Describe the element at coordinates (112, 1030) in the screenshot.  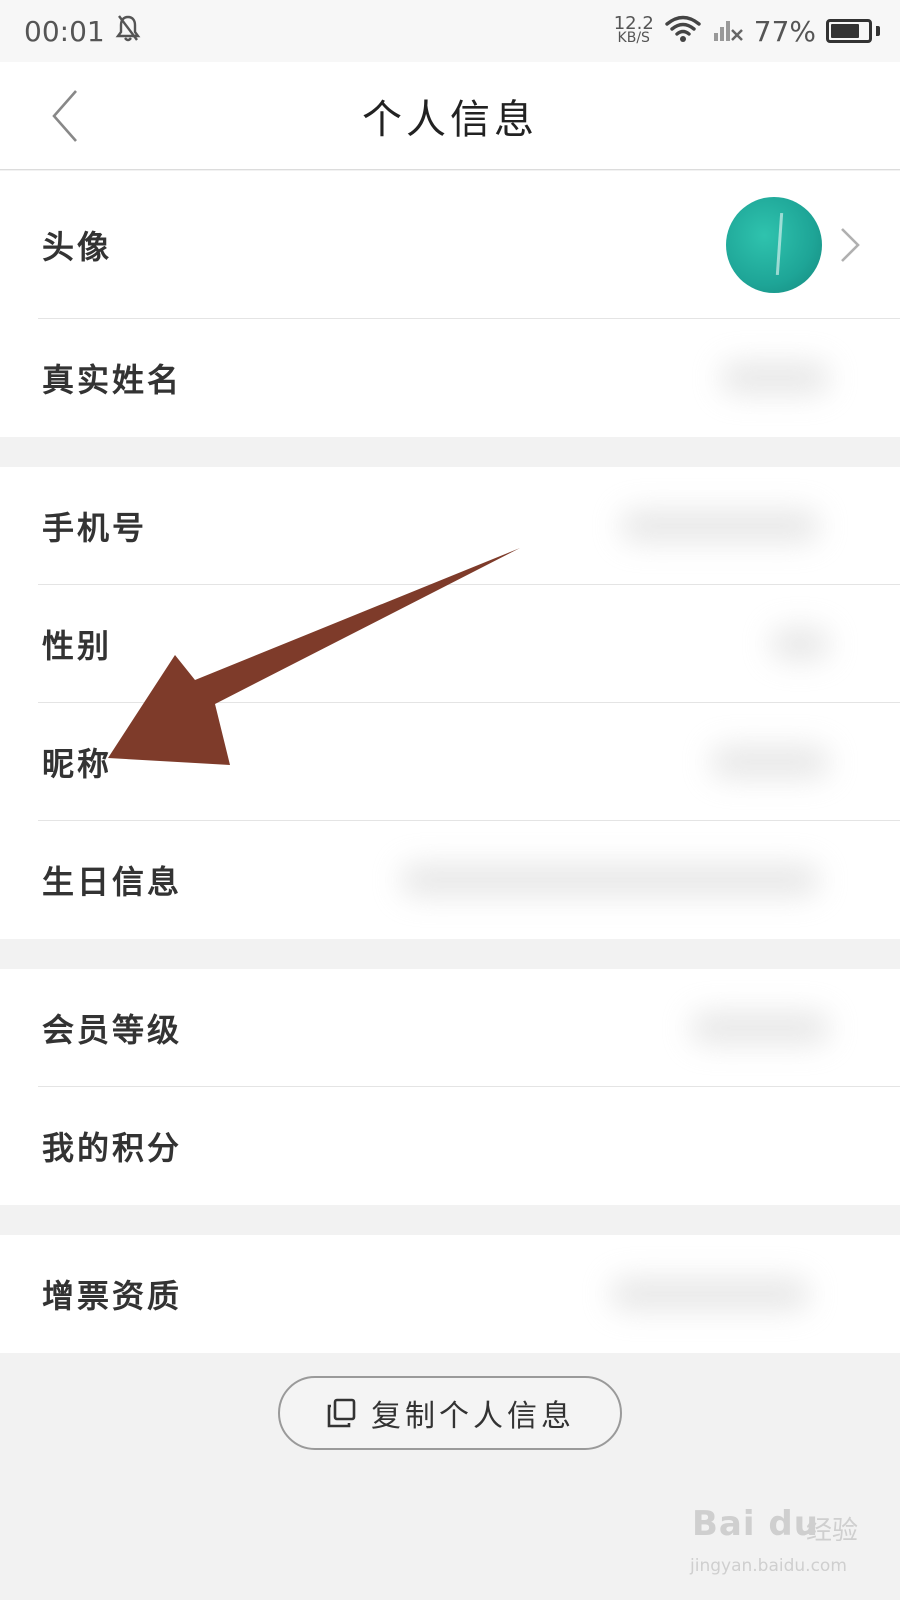
I see `row-label-member-level: 会员等级` at that location.